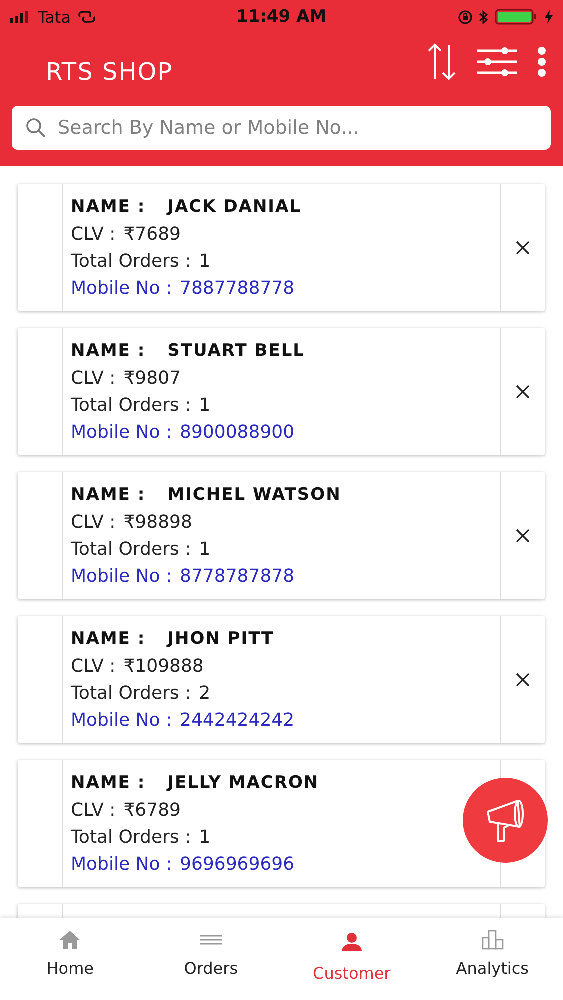  Describe the element at coordinates (236, 351) in the screenshot. I see `customer-name: STUART BELL` at that location.